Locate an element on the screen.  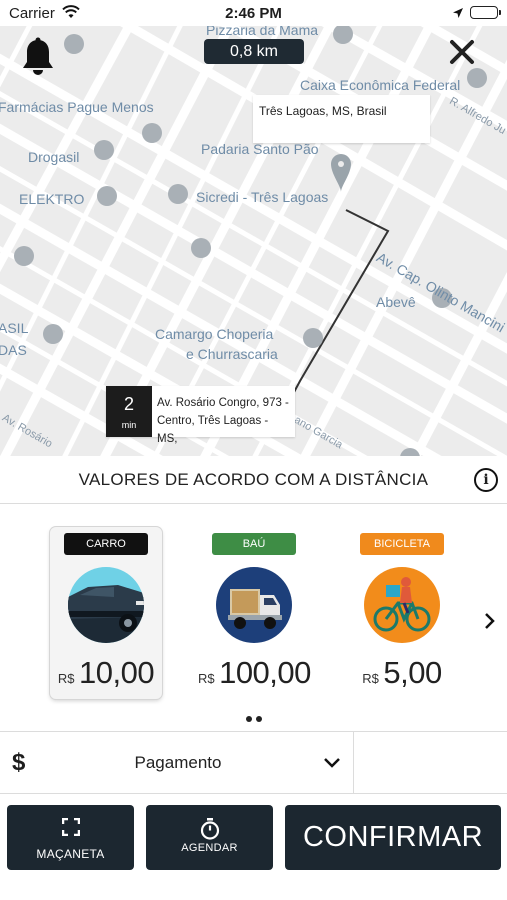
eta-unit: min is located at coordinates (129, 425).